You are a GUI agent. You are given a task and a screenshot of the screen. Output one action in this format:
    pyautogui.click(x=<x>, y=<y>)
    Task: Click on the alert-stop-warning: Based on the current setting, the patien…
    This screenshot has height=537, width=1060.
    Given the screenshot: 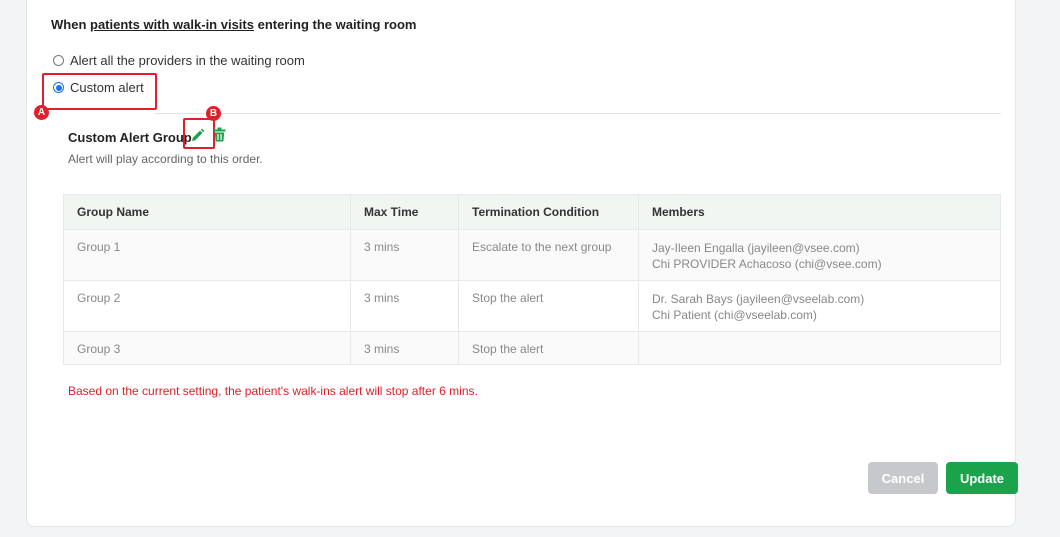 What is the action you would take?
    pyautogui.click(x=273, y=391)
    